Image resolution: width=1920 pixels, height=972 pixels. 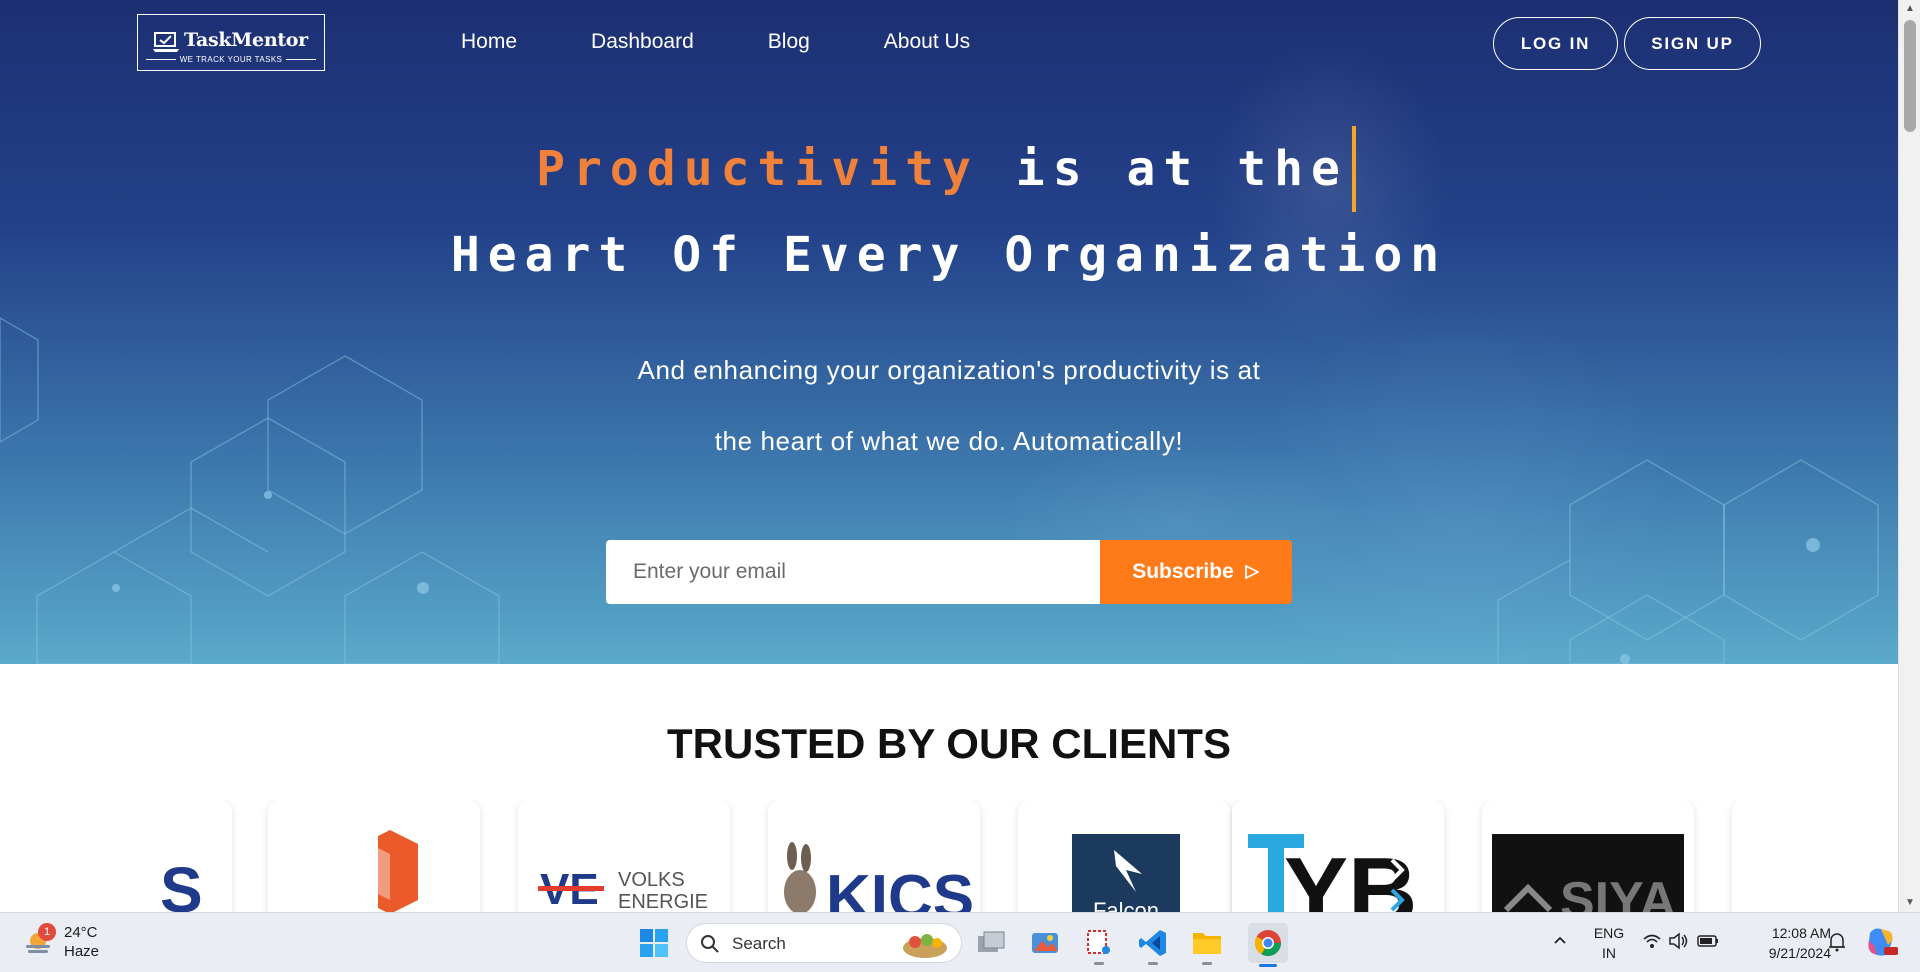 What do you see at coordinates (1909, 903) in the screenshot?
I see `scroll-down-arrow-icon: ▼` at bounding box center [1909, 903].